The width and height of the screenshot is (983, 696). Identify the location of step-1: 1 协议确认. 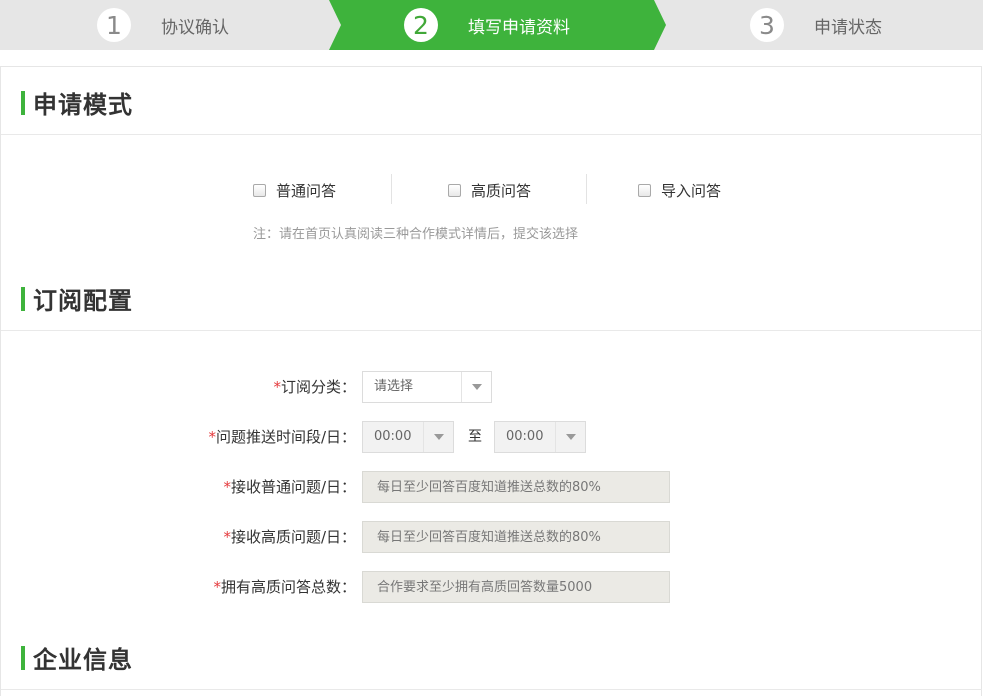
(163, 25).